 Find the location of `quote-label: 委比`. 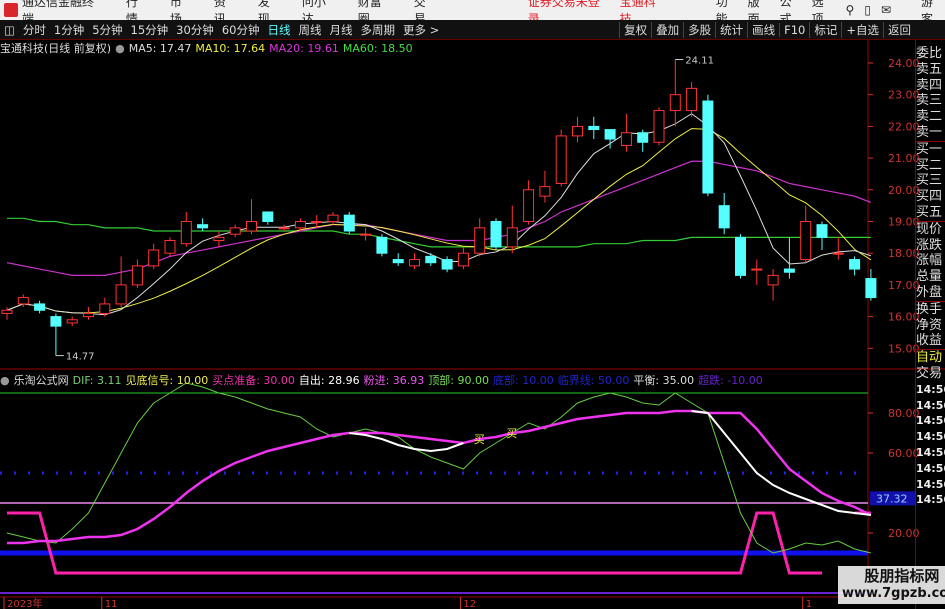

quote-label: 委比 is located at coordinates (929, 53).